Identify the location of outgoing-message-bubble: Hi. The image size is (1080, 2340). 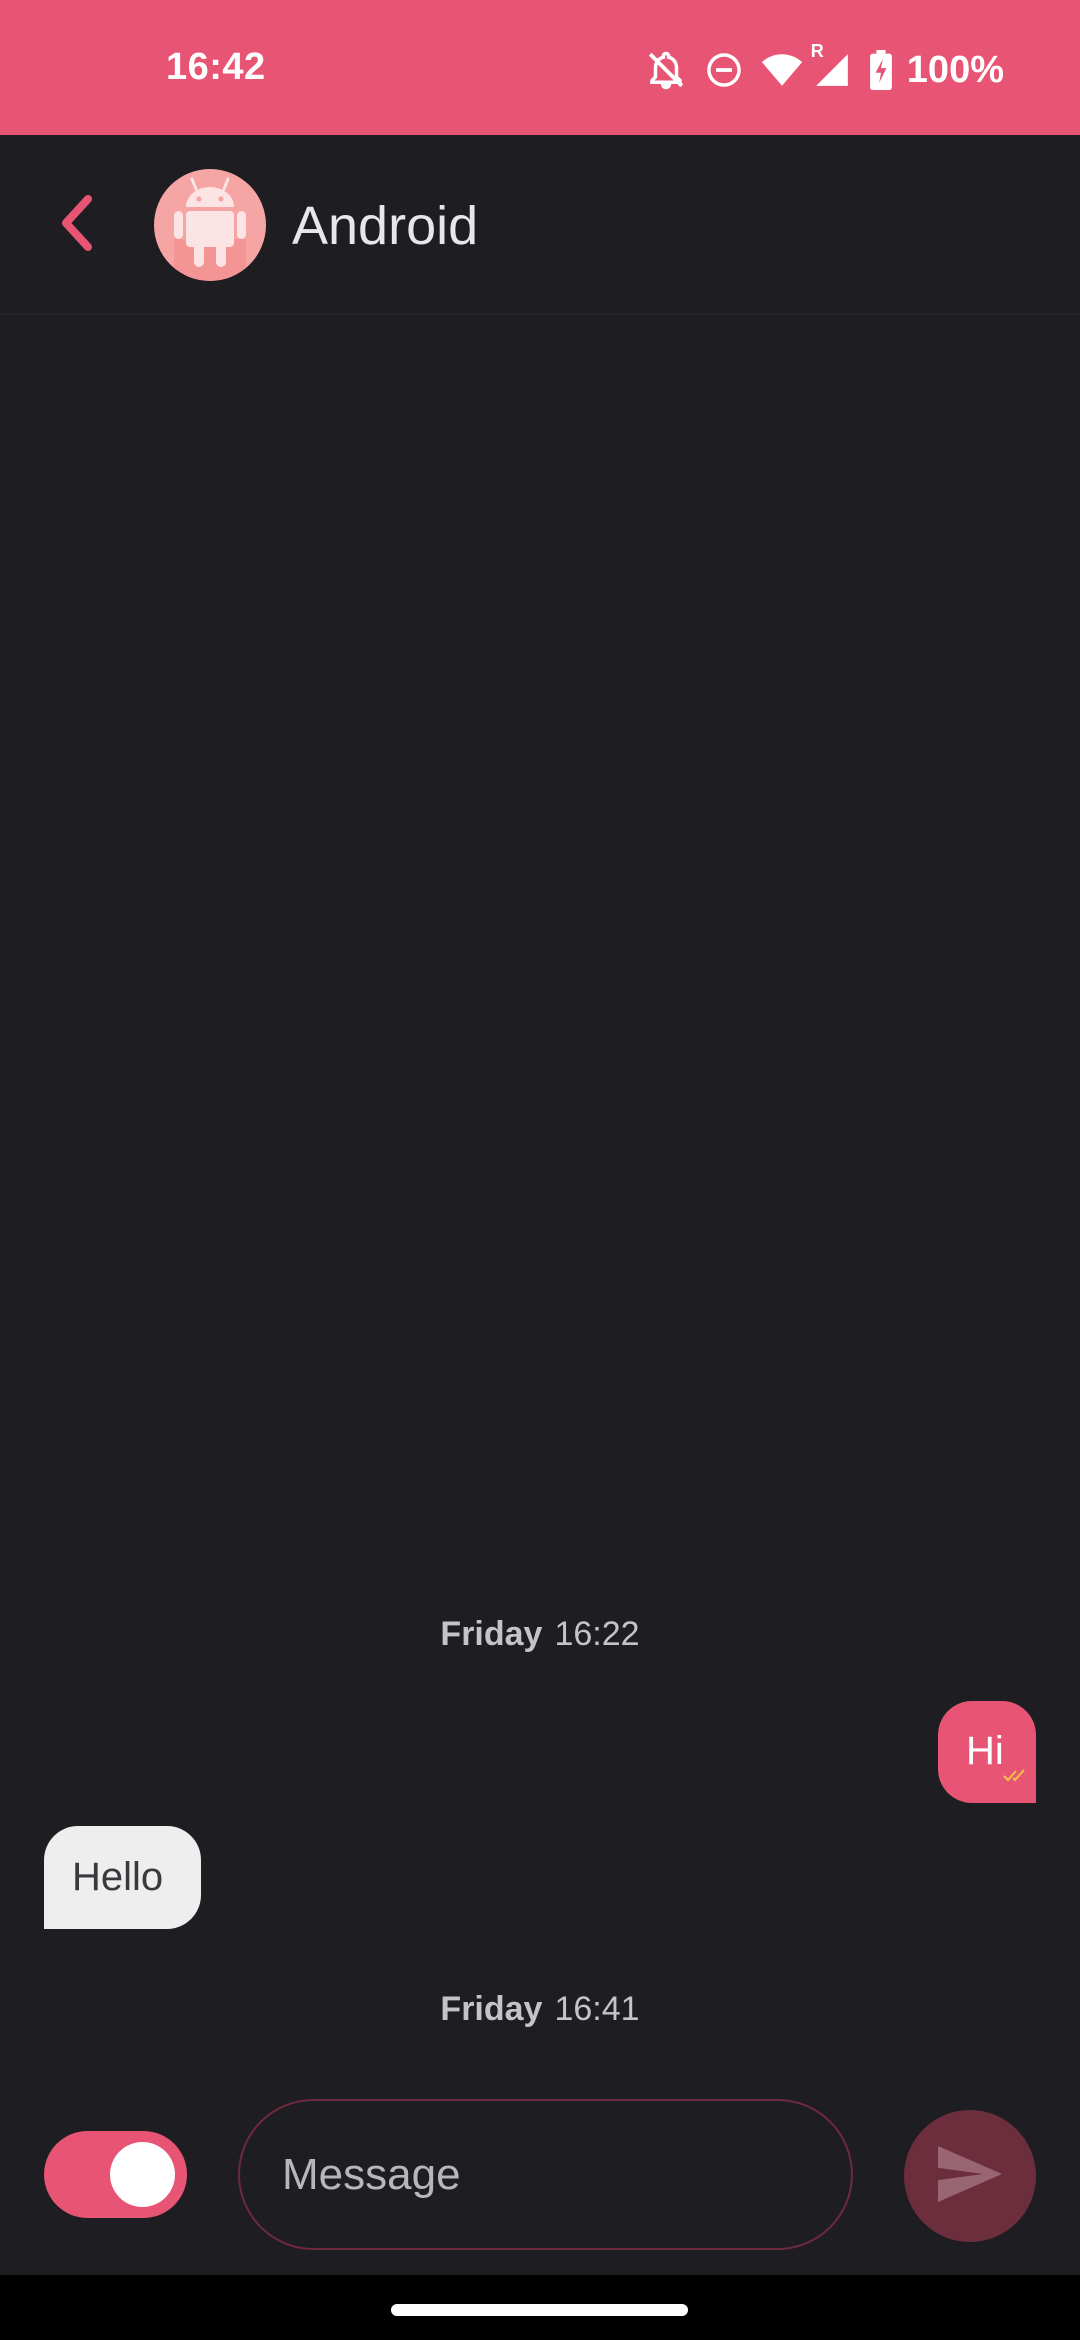
(987, 1752).